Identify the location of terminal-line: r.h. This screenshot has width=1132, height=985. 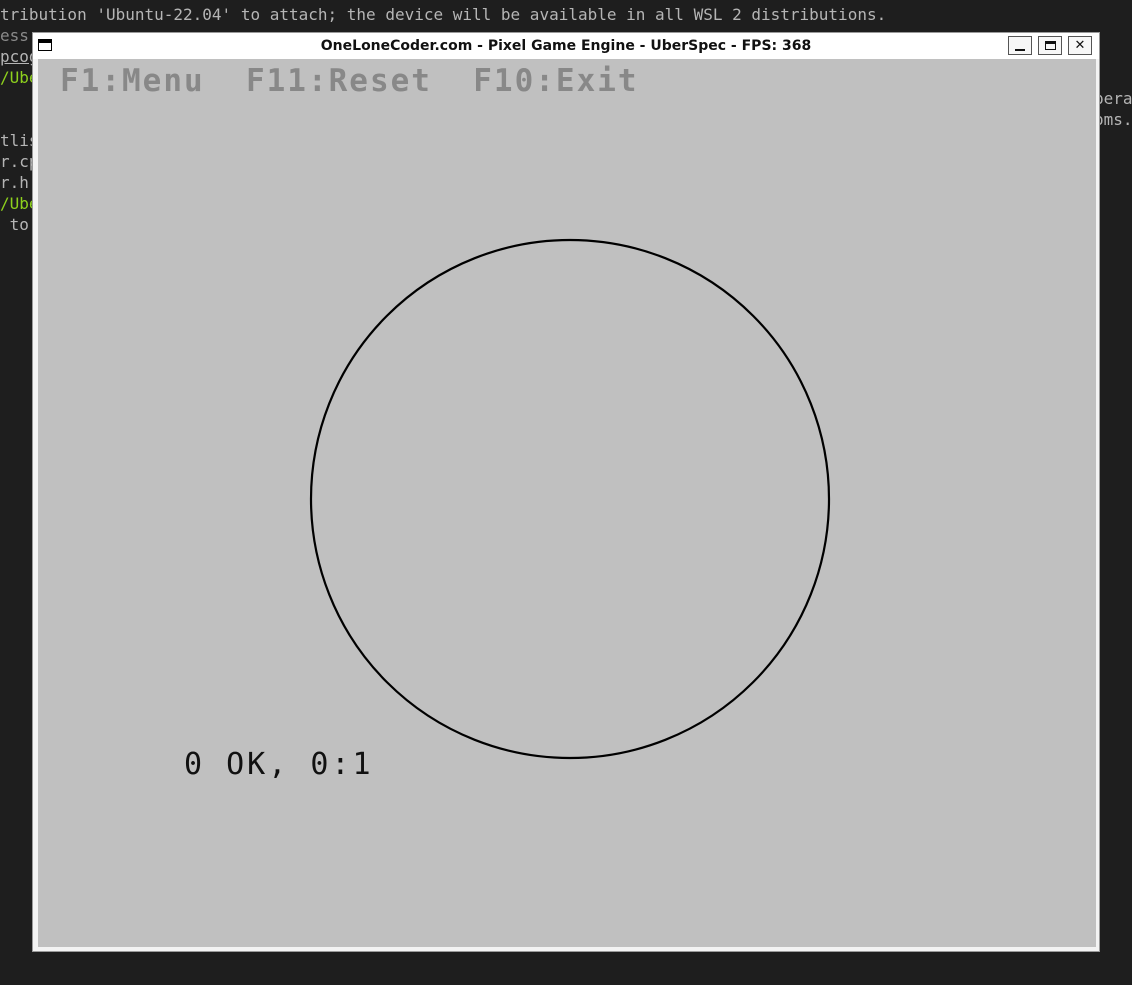
(14, 182).